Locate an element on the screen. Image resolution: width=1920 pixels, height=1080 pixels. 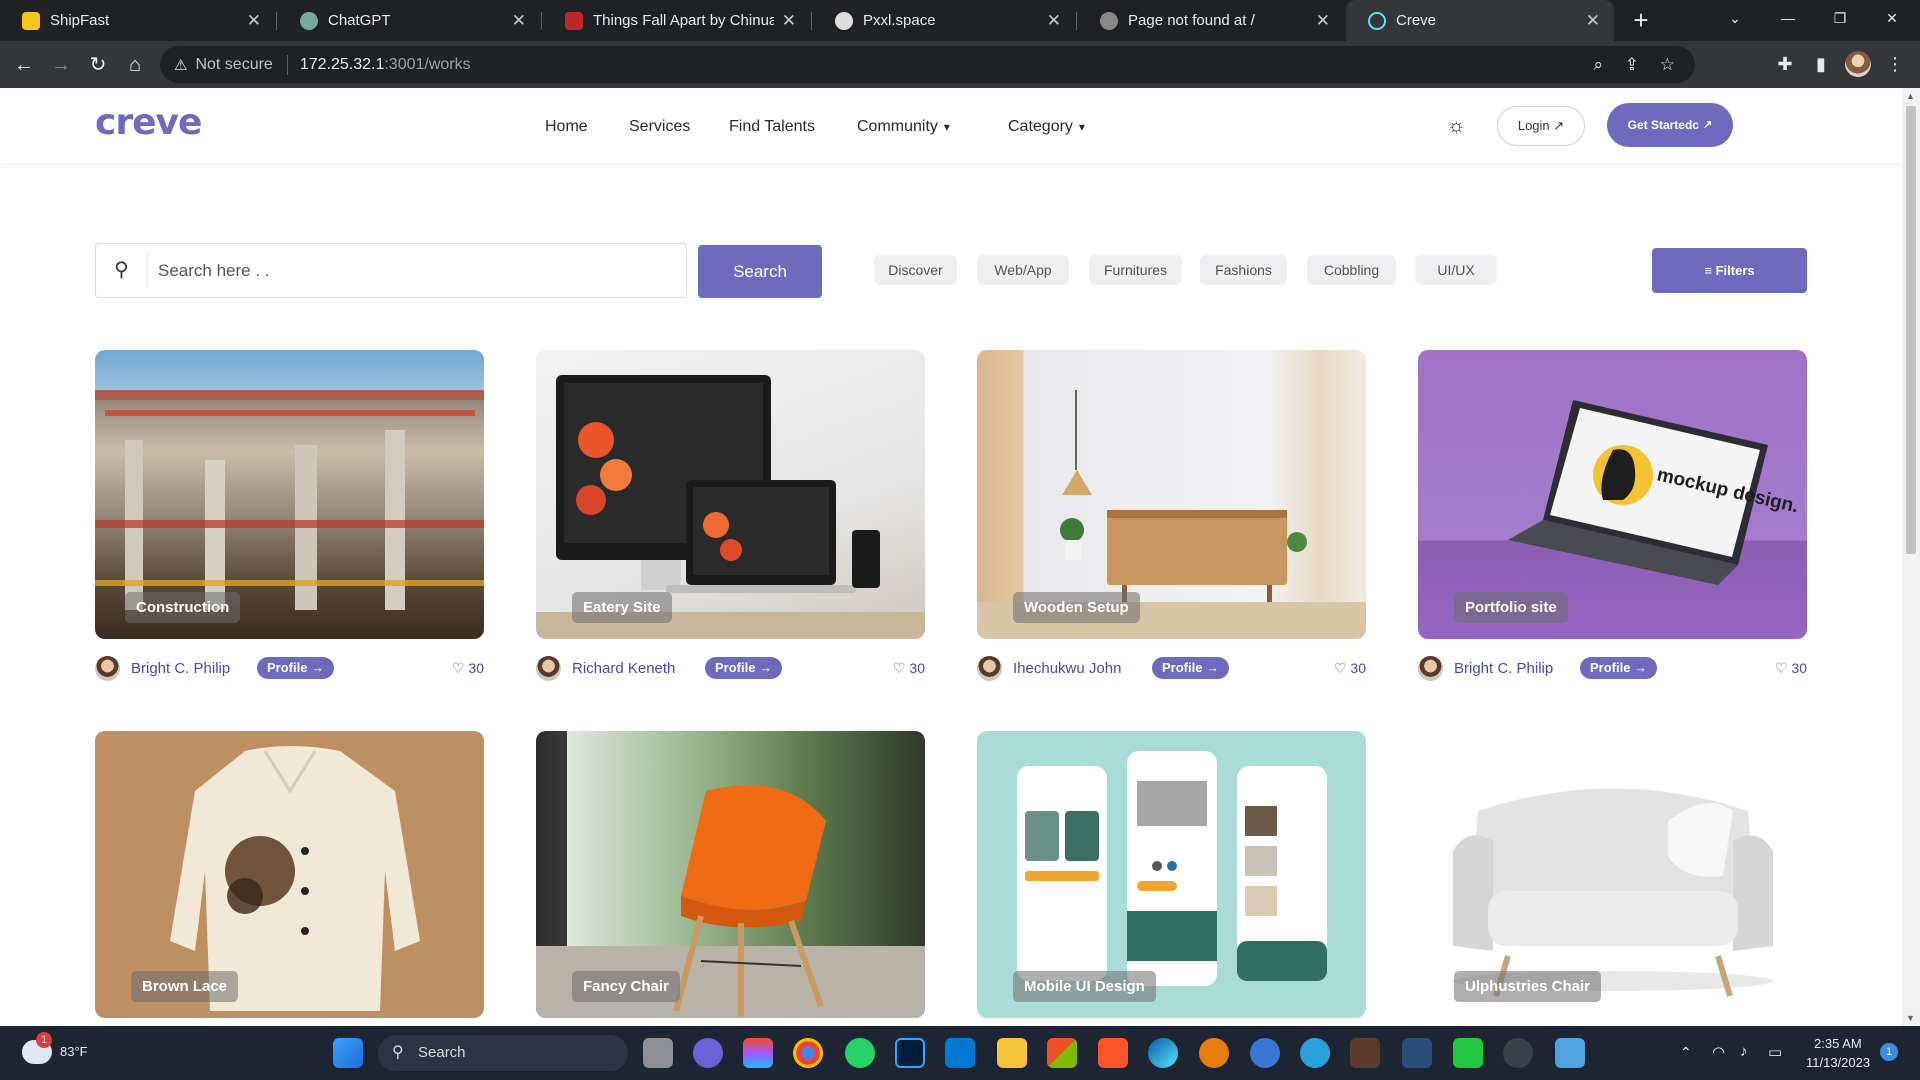
get-started-button: Get Startedc ↗ is located at coordinates (1670, 125).